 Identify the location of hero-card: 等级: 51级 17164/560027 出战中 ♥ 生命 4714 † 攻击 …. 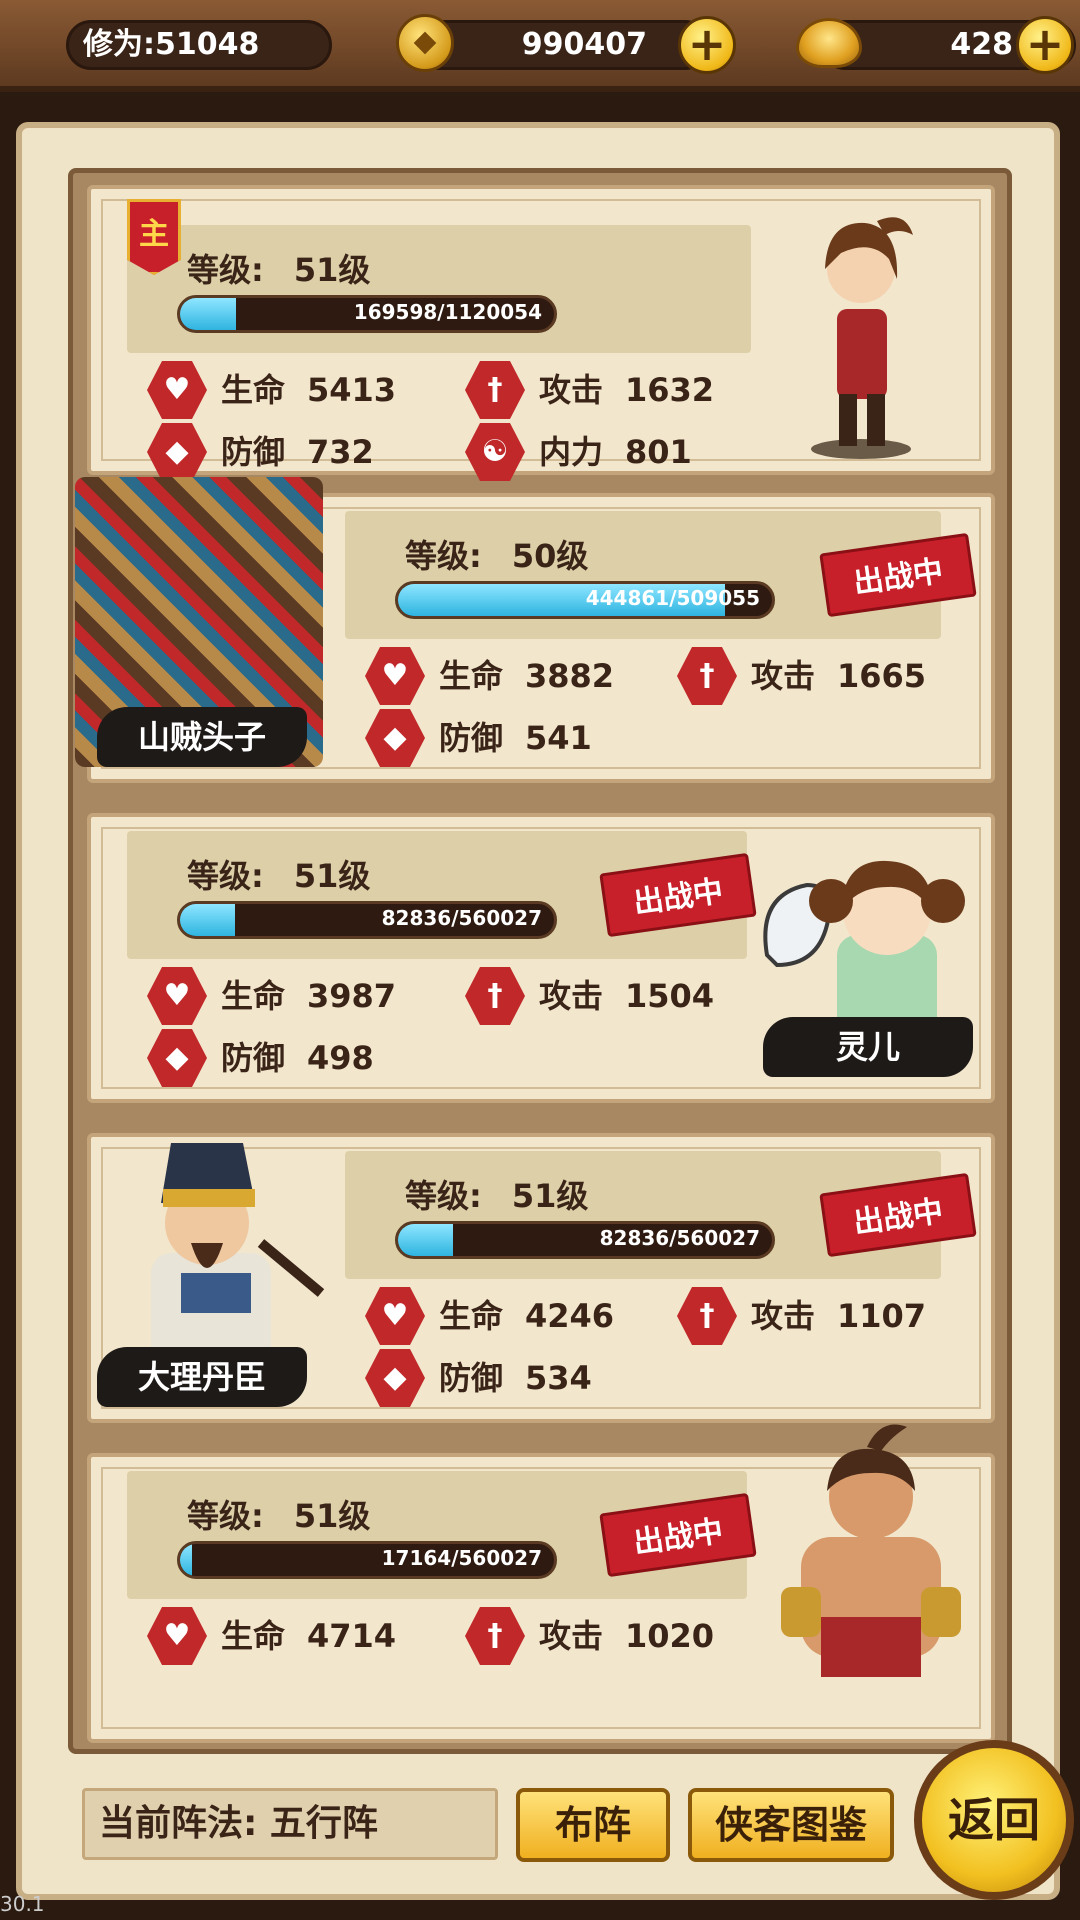
(541, 1583).